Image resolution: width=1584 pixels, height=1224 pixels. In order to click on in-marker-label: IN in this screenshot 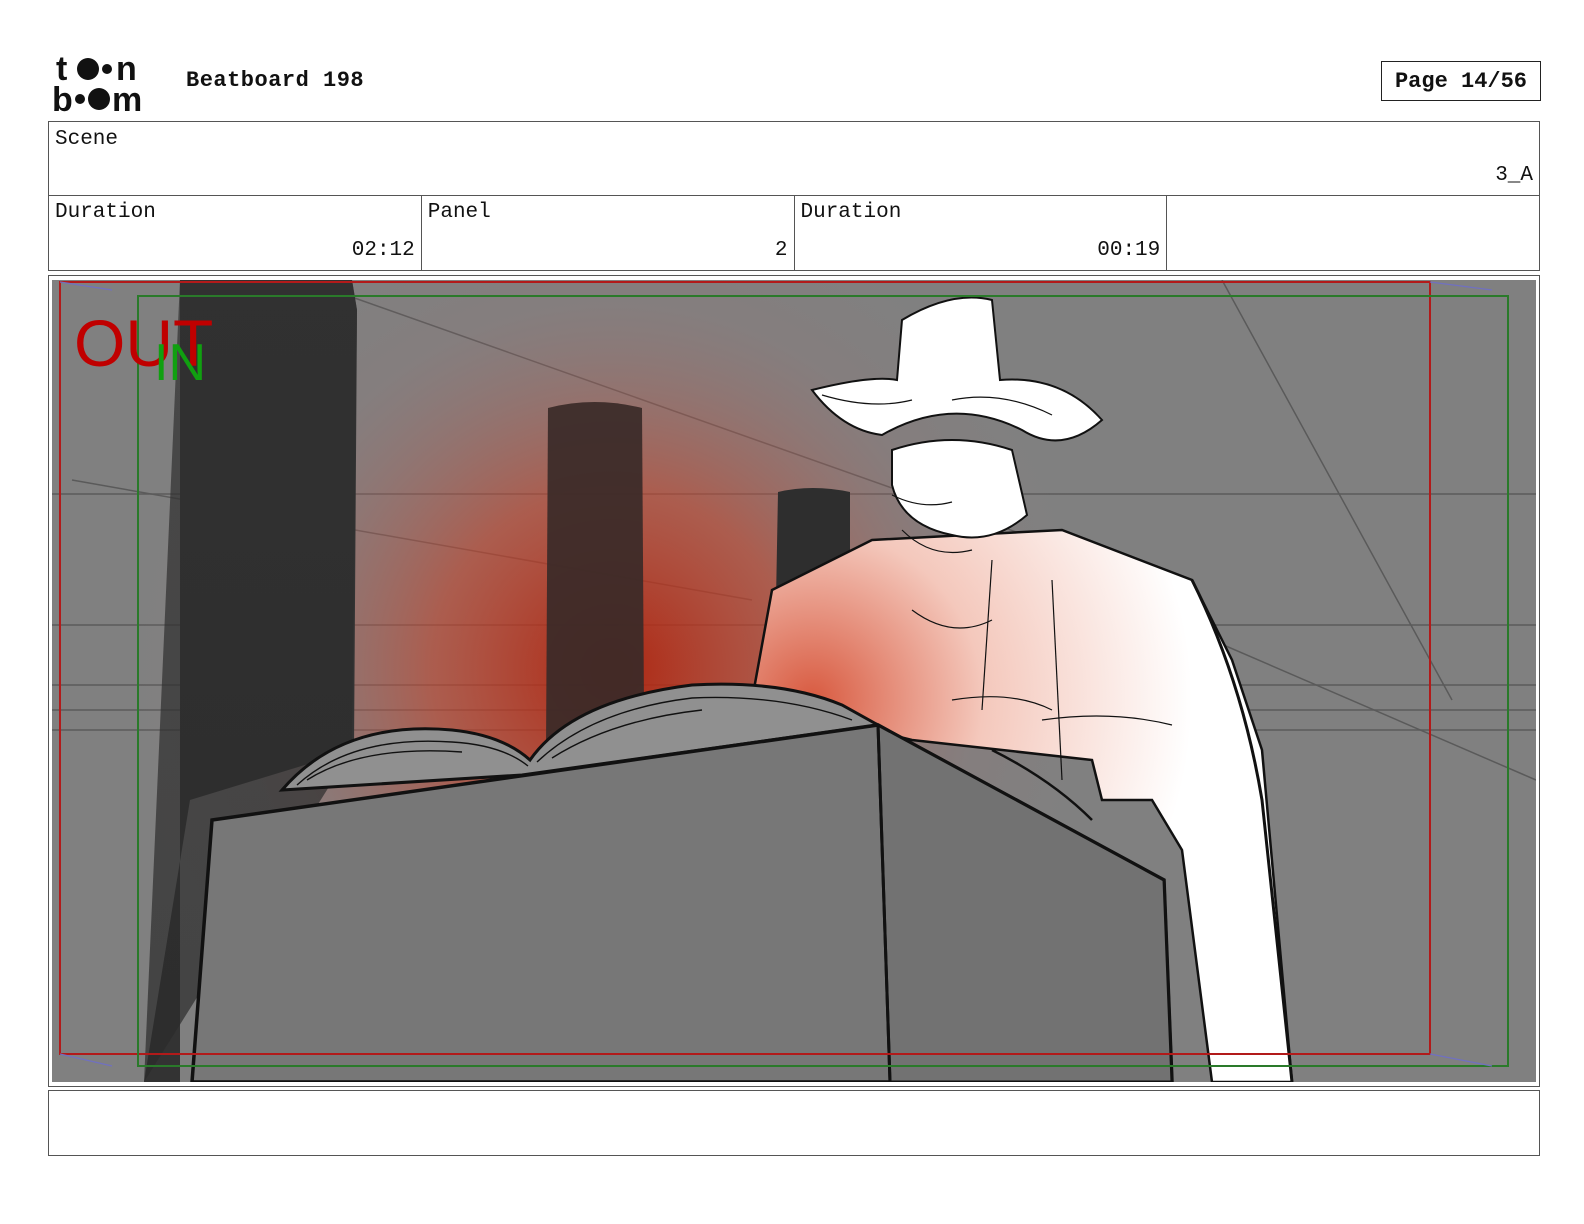, I will do `click(180, 363)`.